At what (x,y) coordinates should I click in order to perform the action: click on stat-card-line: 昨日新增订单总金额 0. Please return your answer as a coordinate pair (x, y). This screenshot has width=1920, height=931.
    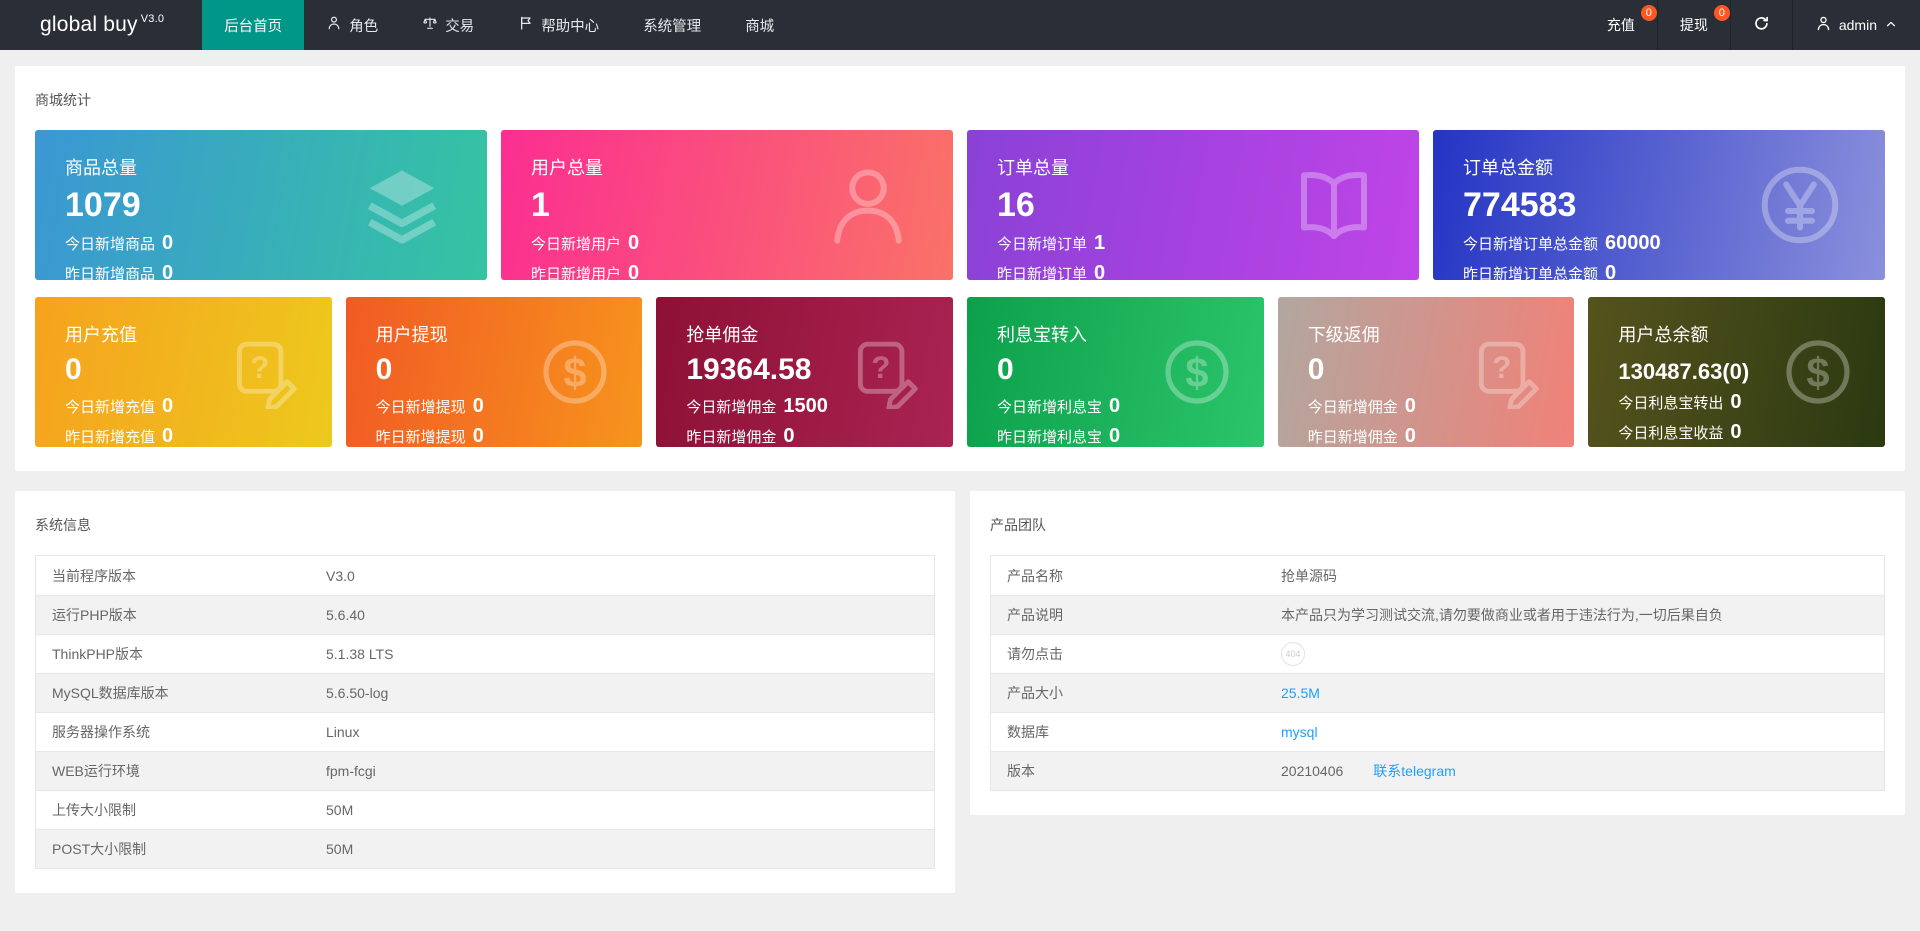
    Looking at the image, I should click on (1674, 271).